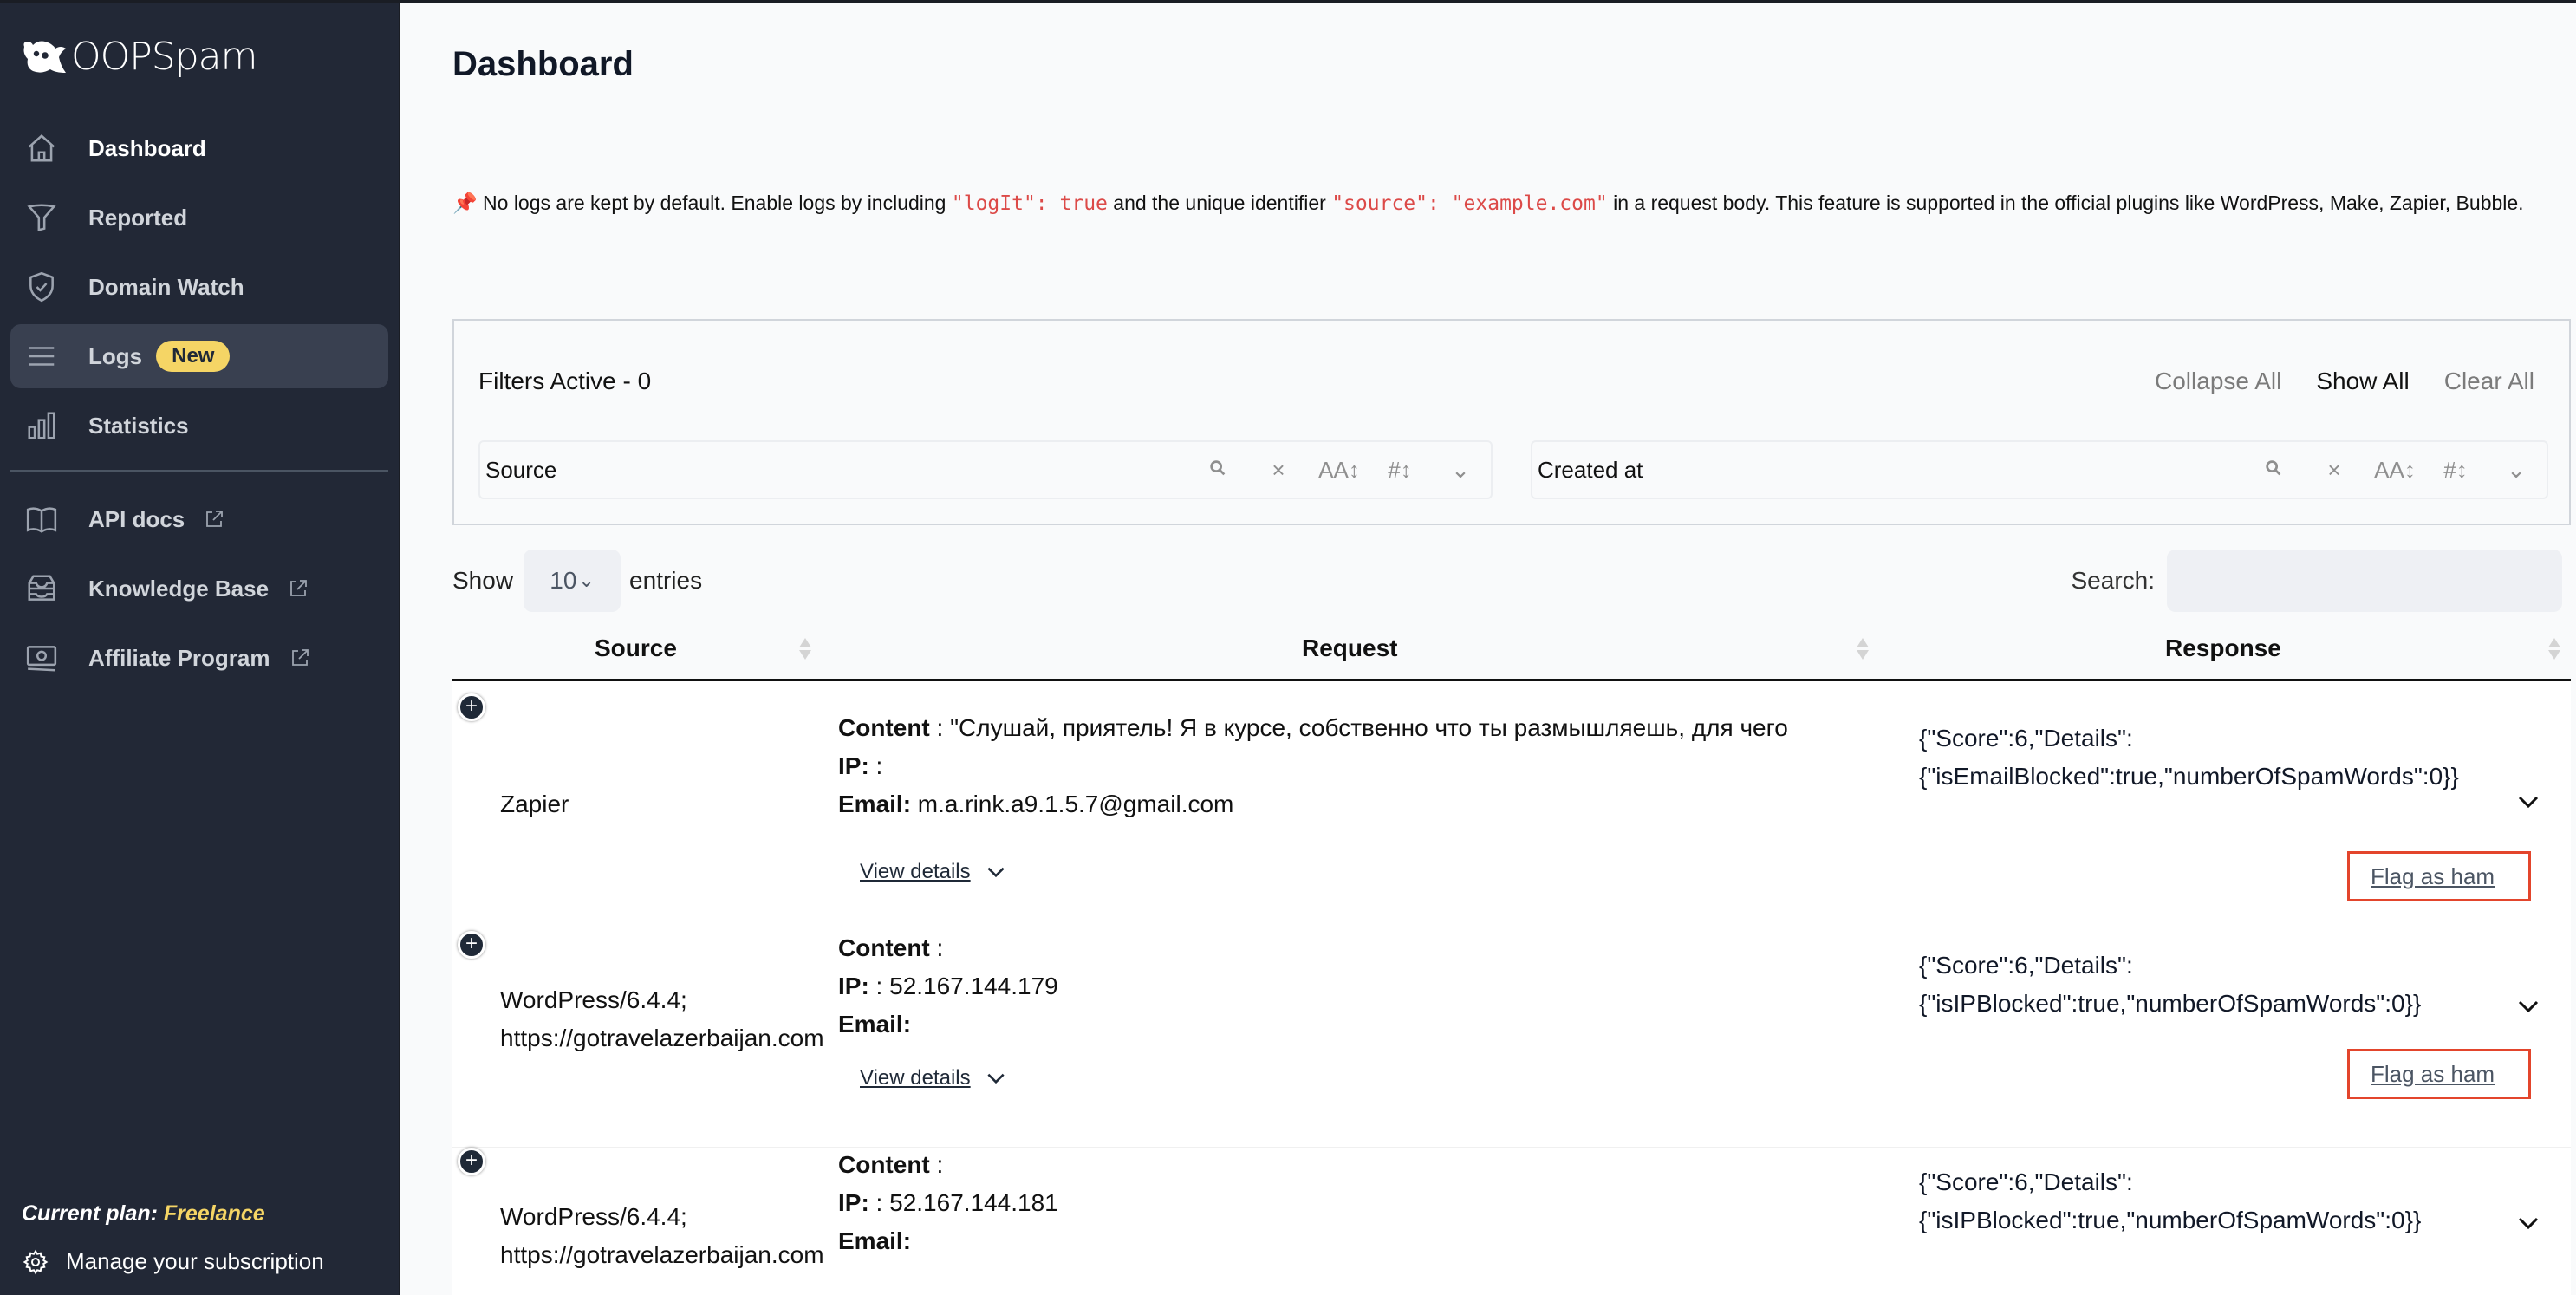 The height and width of the screenshot is (1295, 2576). I want to click on current-plan: Current plan: Freelance, so click(143, 1214).